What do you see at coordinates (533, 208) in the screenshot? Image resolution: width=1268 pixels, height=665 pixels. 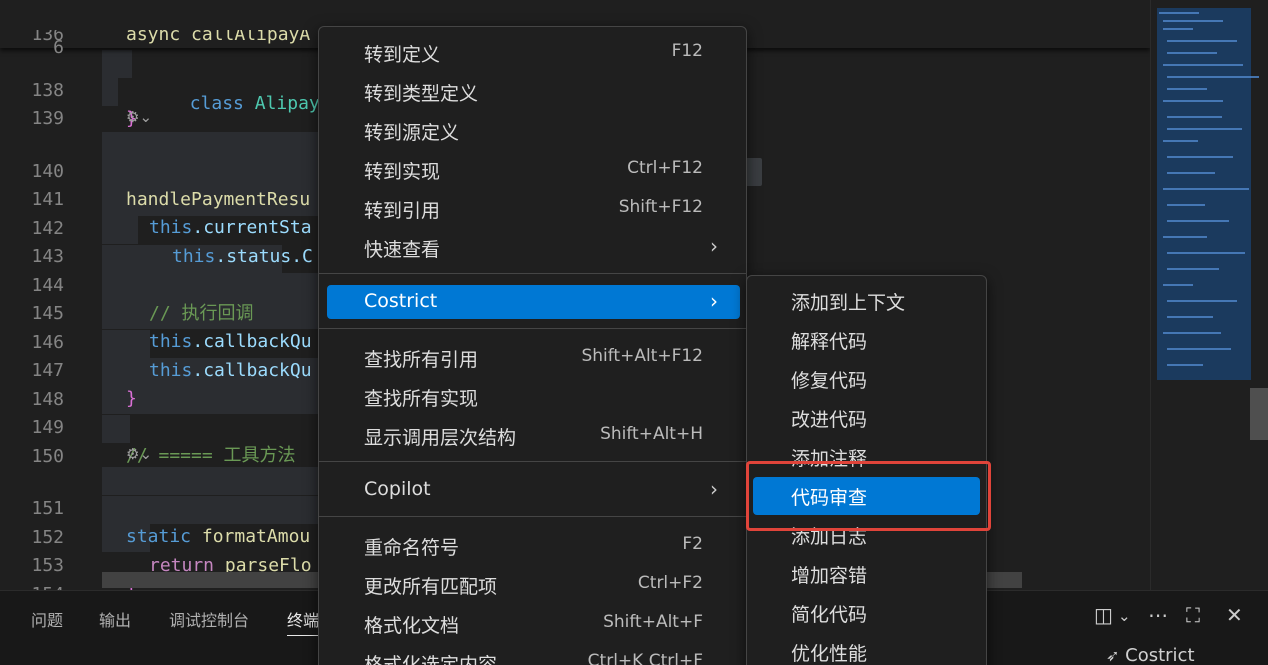 I see `menu-item-go-to-references: 转到引用 Shift+F12` at bounding box center [533, 208].